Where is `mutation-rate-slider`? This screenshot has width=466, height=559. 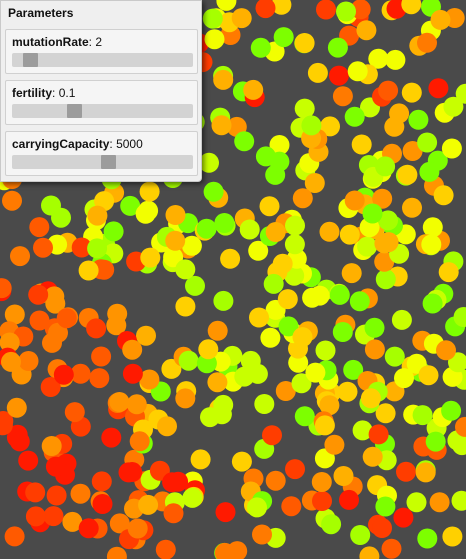 mutation-rate-slider is located at coordinates (102, 60).